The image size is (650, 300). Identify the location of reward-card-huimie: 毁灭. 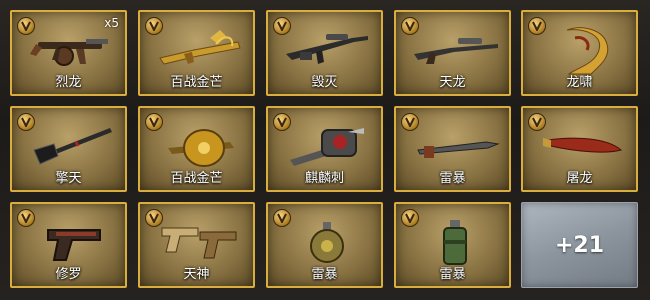
(324, 53).